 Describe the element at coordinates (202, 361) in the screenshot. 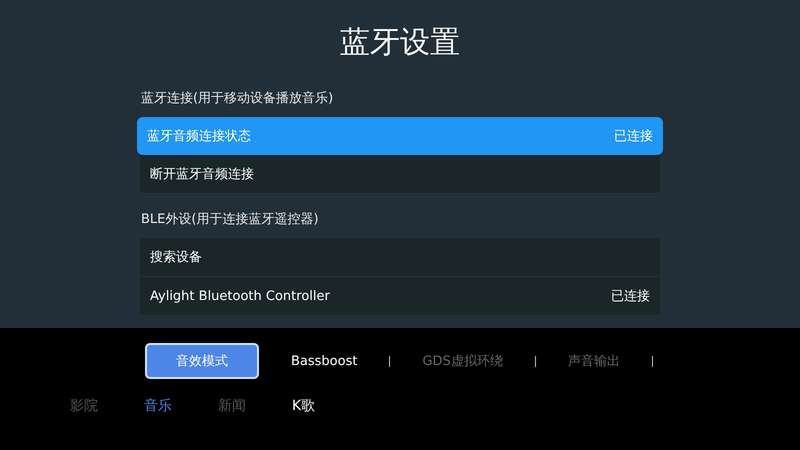

I see `sound-mode-tab: 音效模式` at that location.